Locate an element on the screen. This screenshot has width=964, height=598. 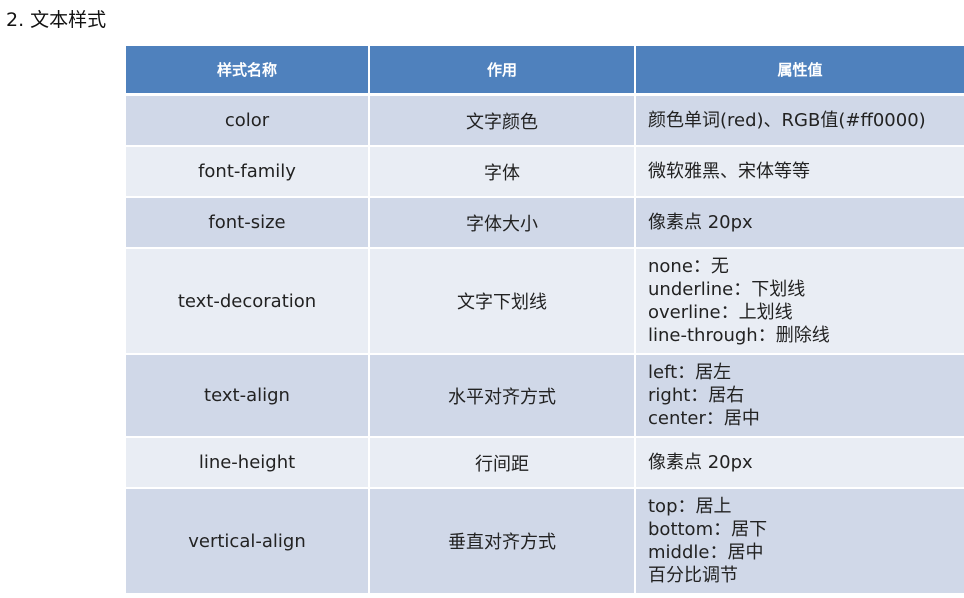
style-name-cell: vertical-align is located at coordinates (248, 541).